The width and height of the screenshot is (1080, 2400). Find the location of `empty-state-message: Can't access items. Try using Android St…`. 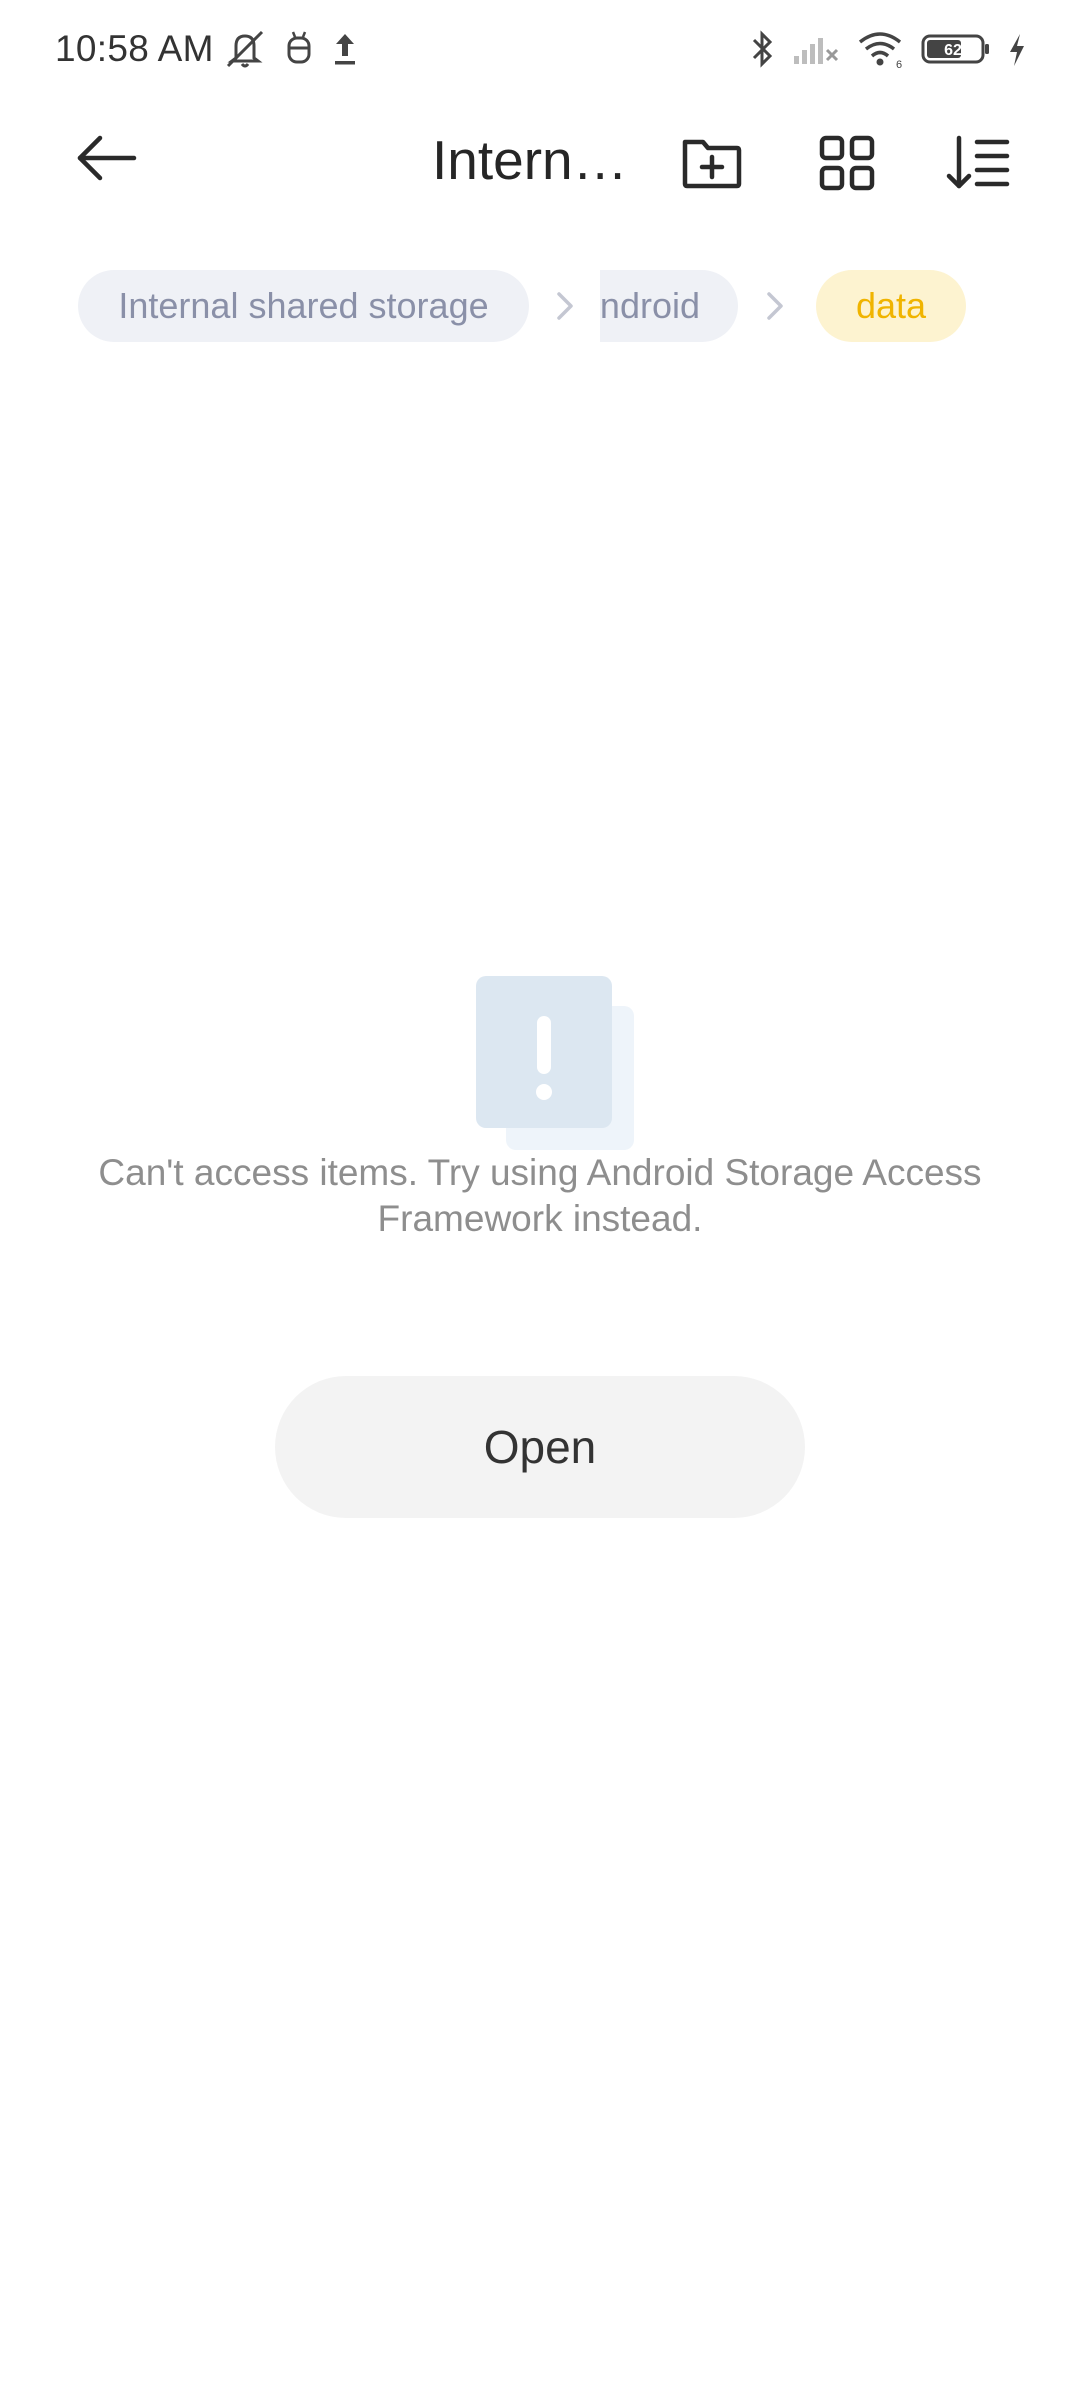

empty-state-message: Can't access items. Try using Android St… is located at coordinates (540, 1195).